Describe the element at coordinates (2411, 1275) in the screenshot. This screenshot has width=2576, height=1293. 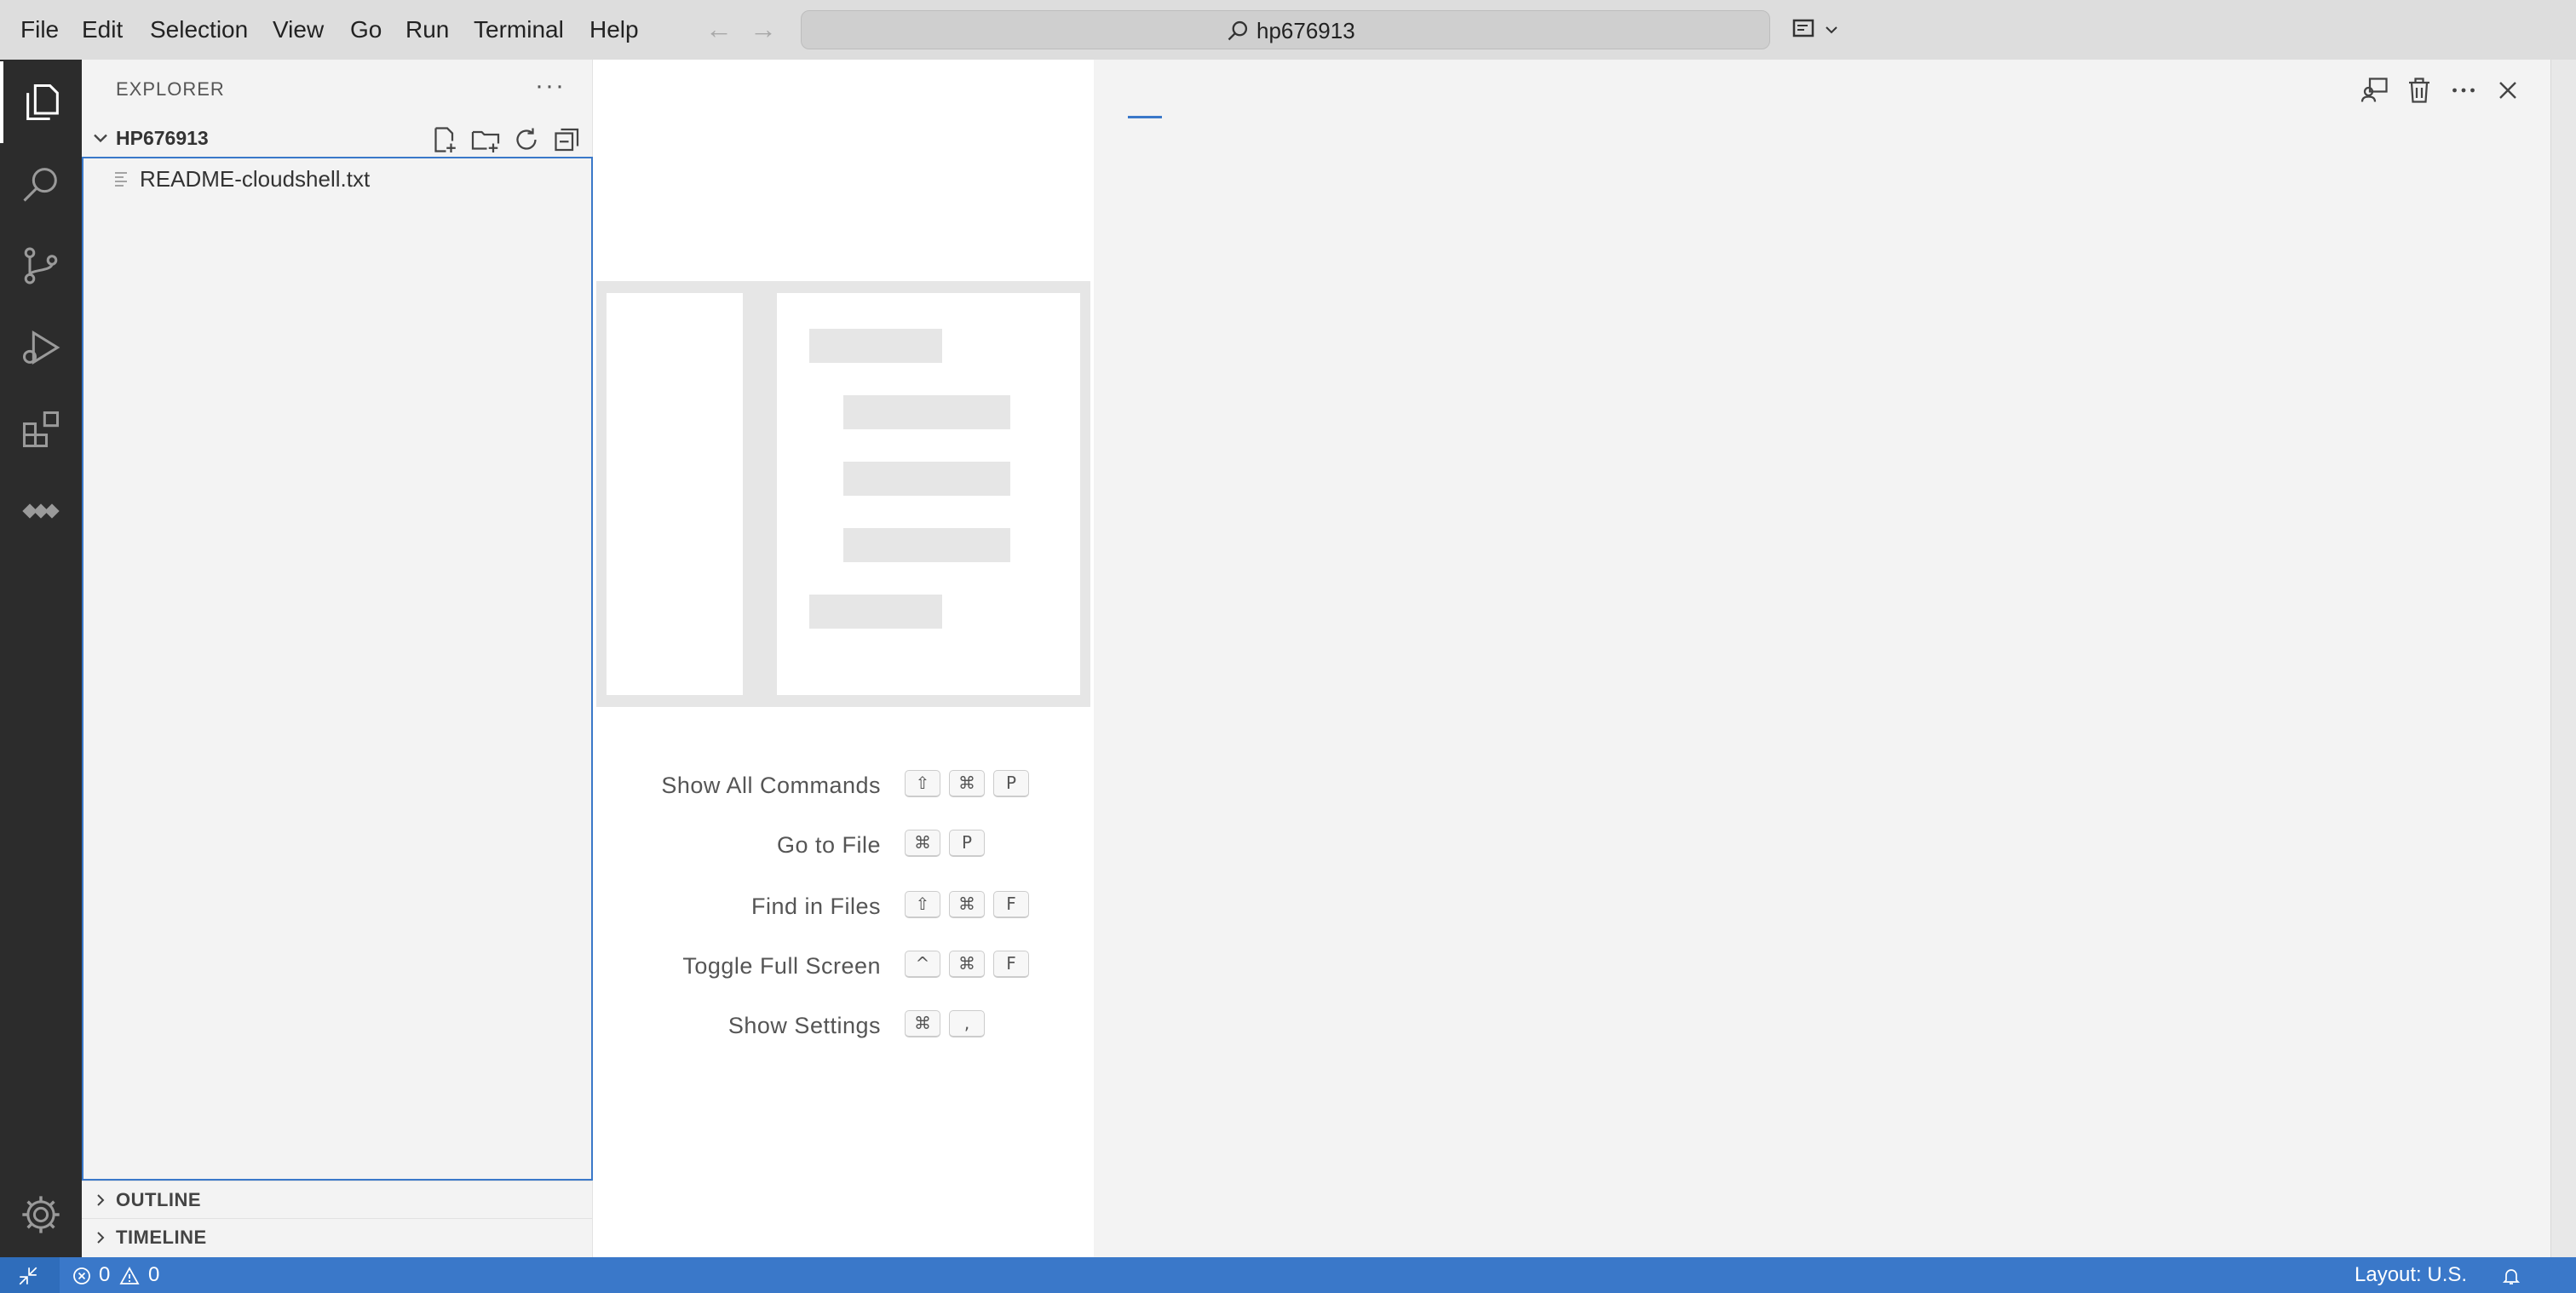
I see `keyboard-layout: Layout: U.S.` at that location.